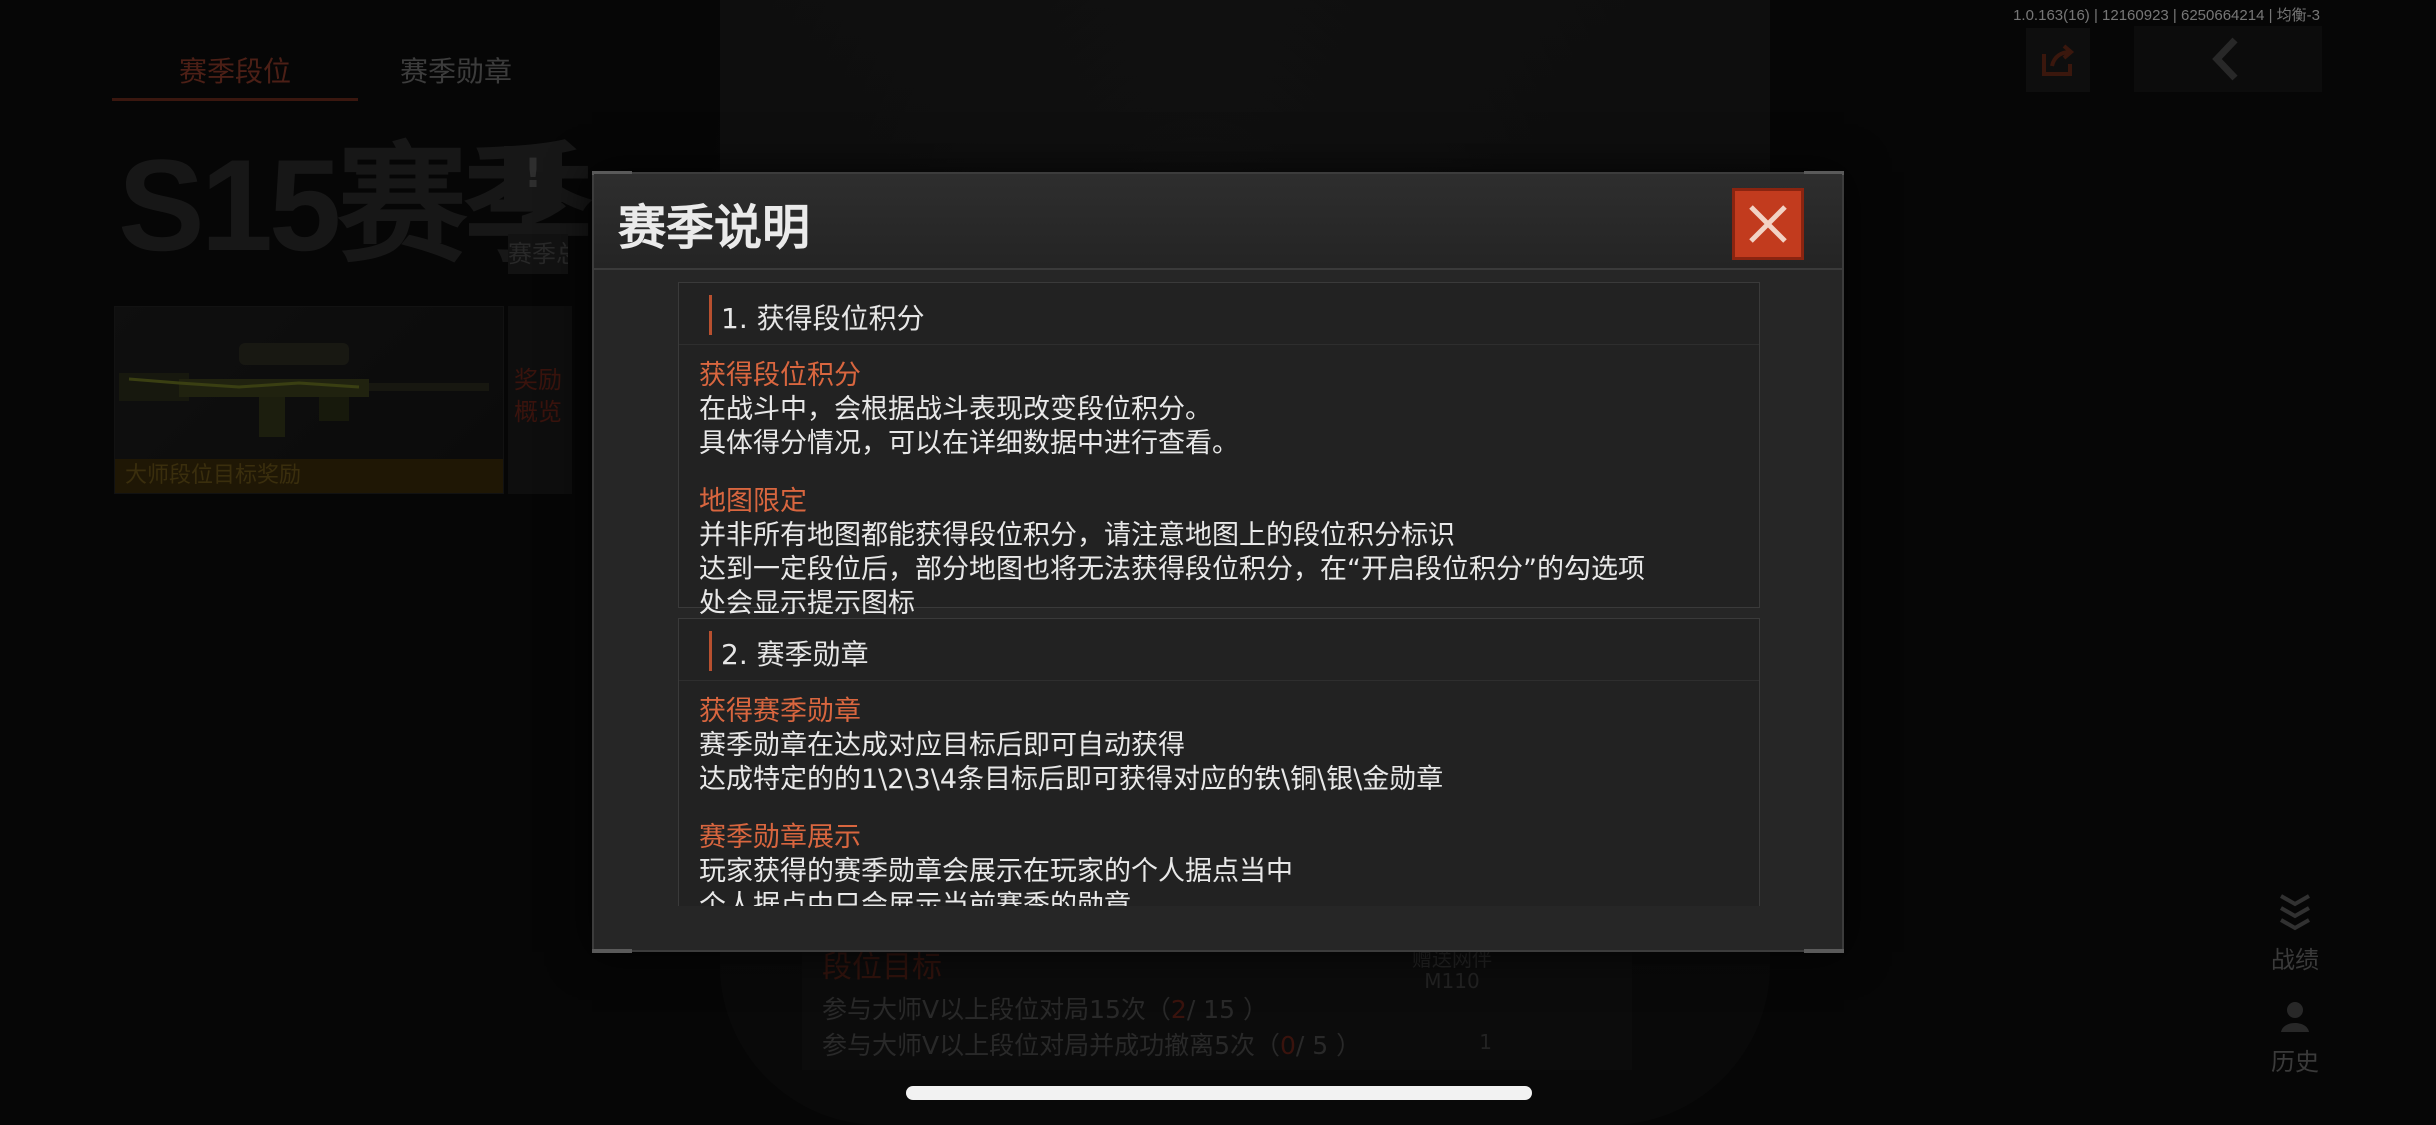 Image resolution: width=2436 pixels, height=1125 pixels. Describe the element at coordinates (996, 871) in the screenshot. I see `block-text: 玩家获得的赛季勋章会展示在玩家的个人据点当中` at that location.